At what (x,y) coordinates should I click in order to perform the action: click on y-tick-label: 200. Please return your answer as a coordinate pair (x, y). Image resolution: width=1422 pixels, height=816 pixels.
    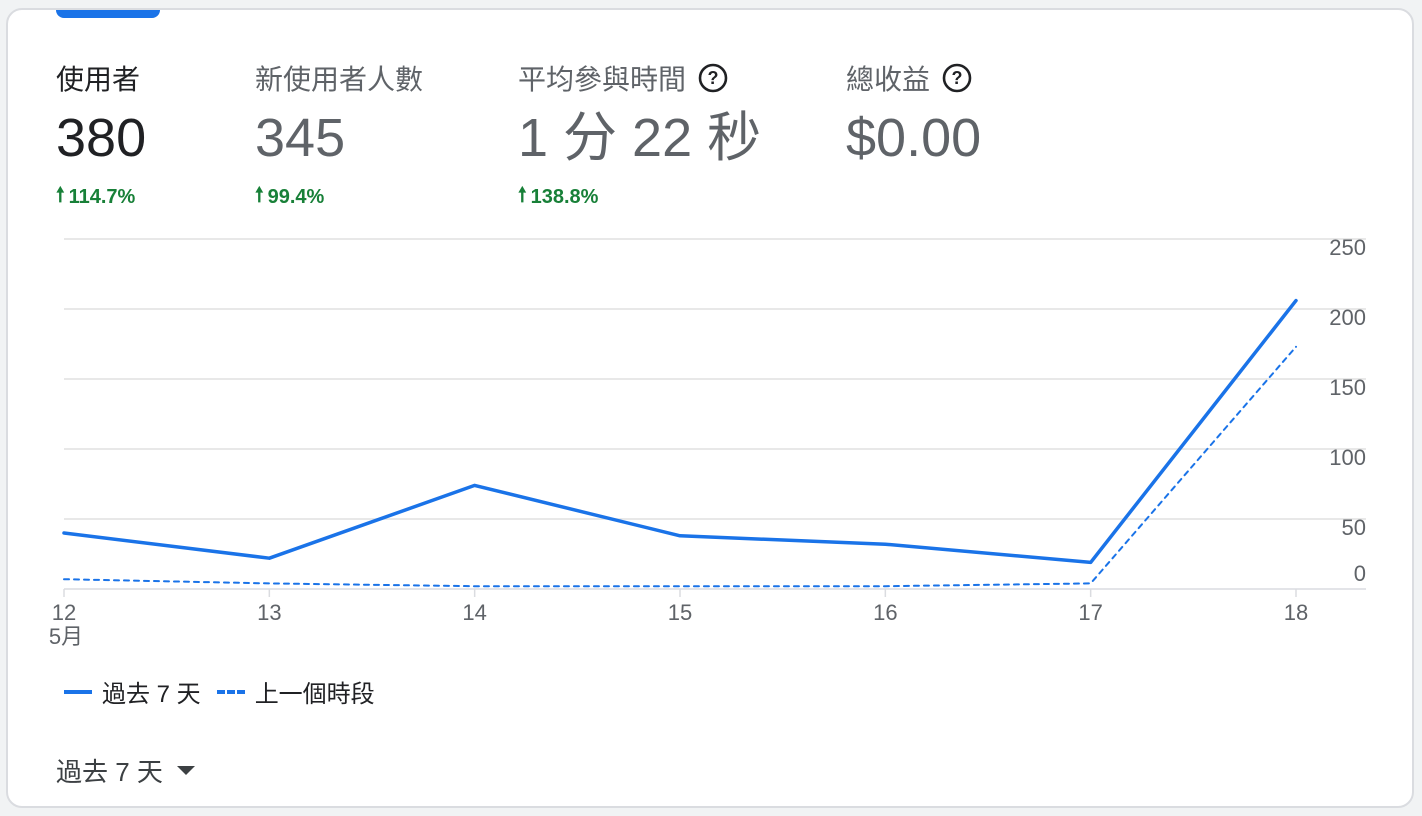
    Looking at the image, I should click on (1347, 317).